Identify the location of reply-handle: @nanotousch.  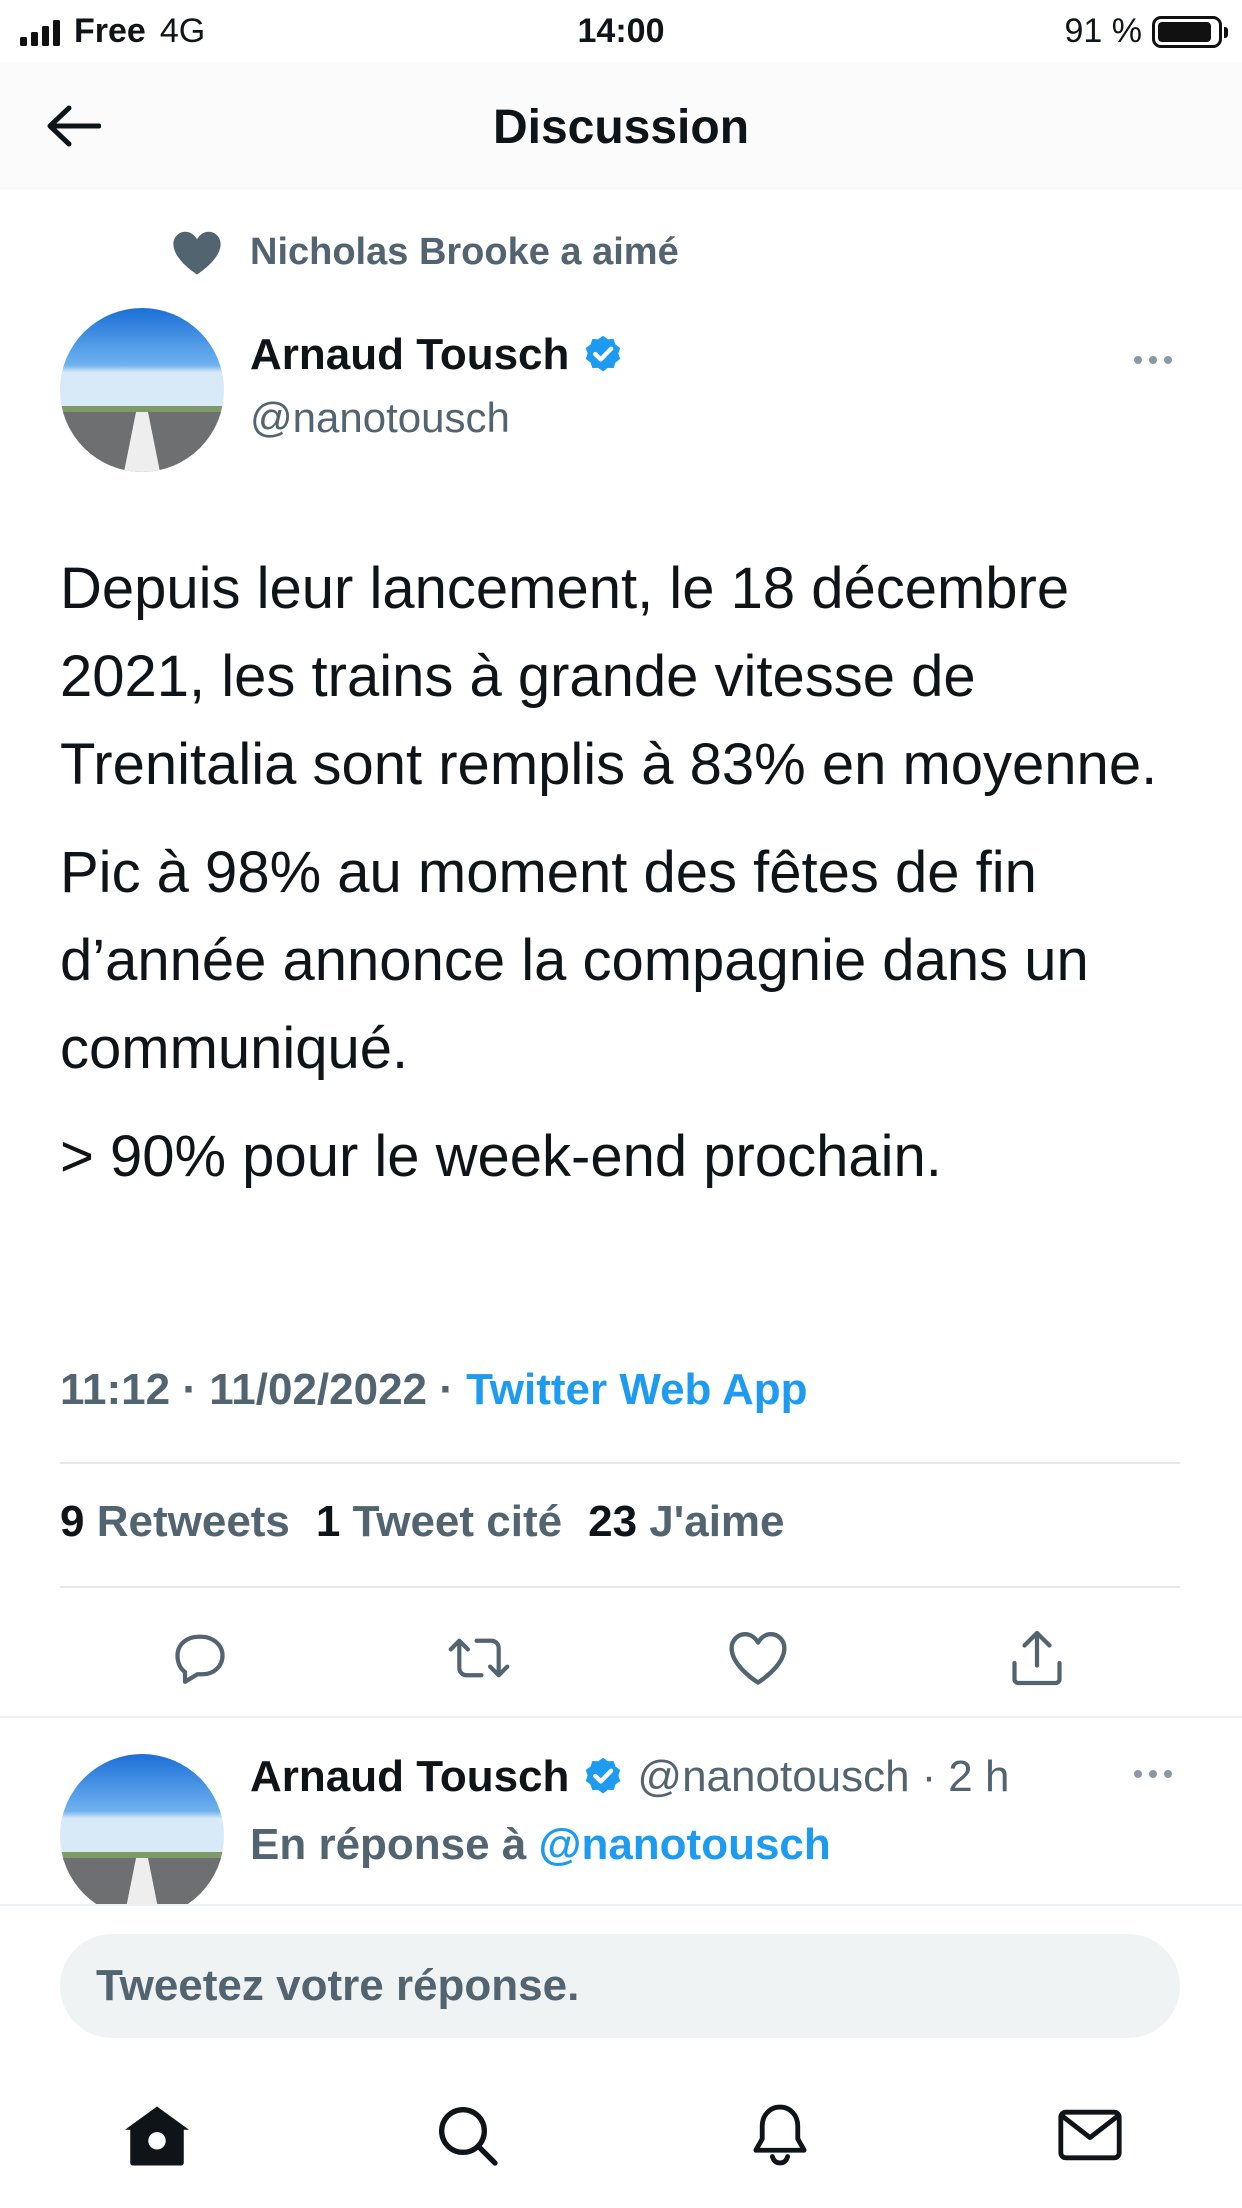
(773, 1777).